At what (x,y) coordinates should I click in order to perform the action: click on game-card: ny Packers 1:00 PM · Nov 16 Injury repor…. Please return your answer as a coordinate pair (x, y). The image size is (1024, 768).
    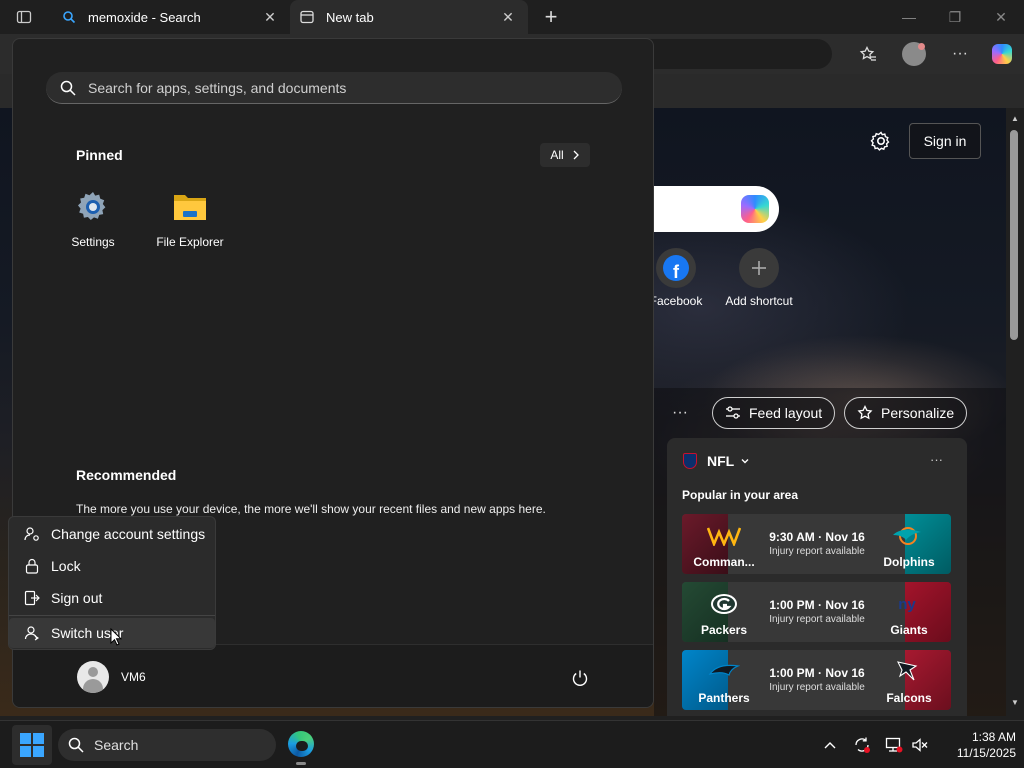
    Looking at the image, I should click on (816, 612).